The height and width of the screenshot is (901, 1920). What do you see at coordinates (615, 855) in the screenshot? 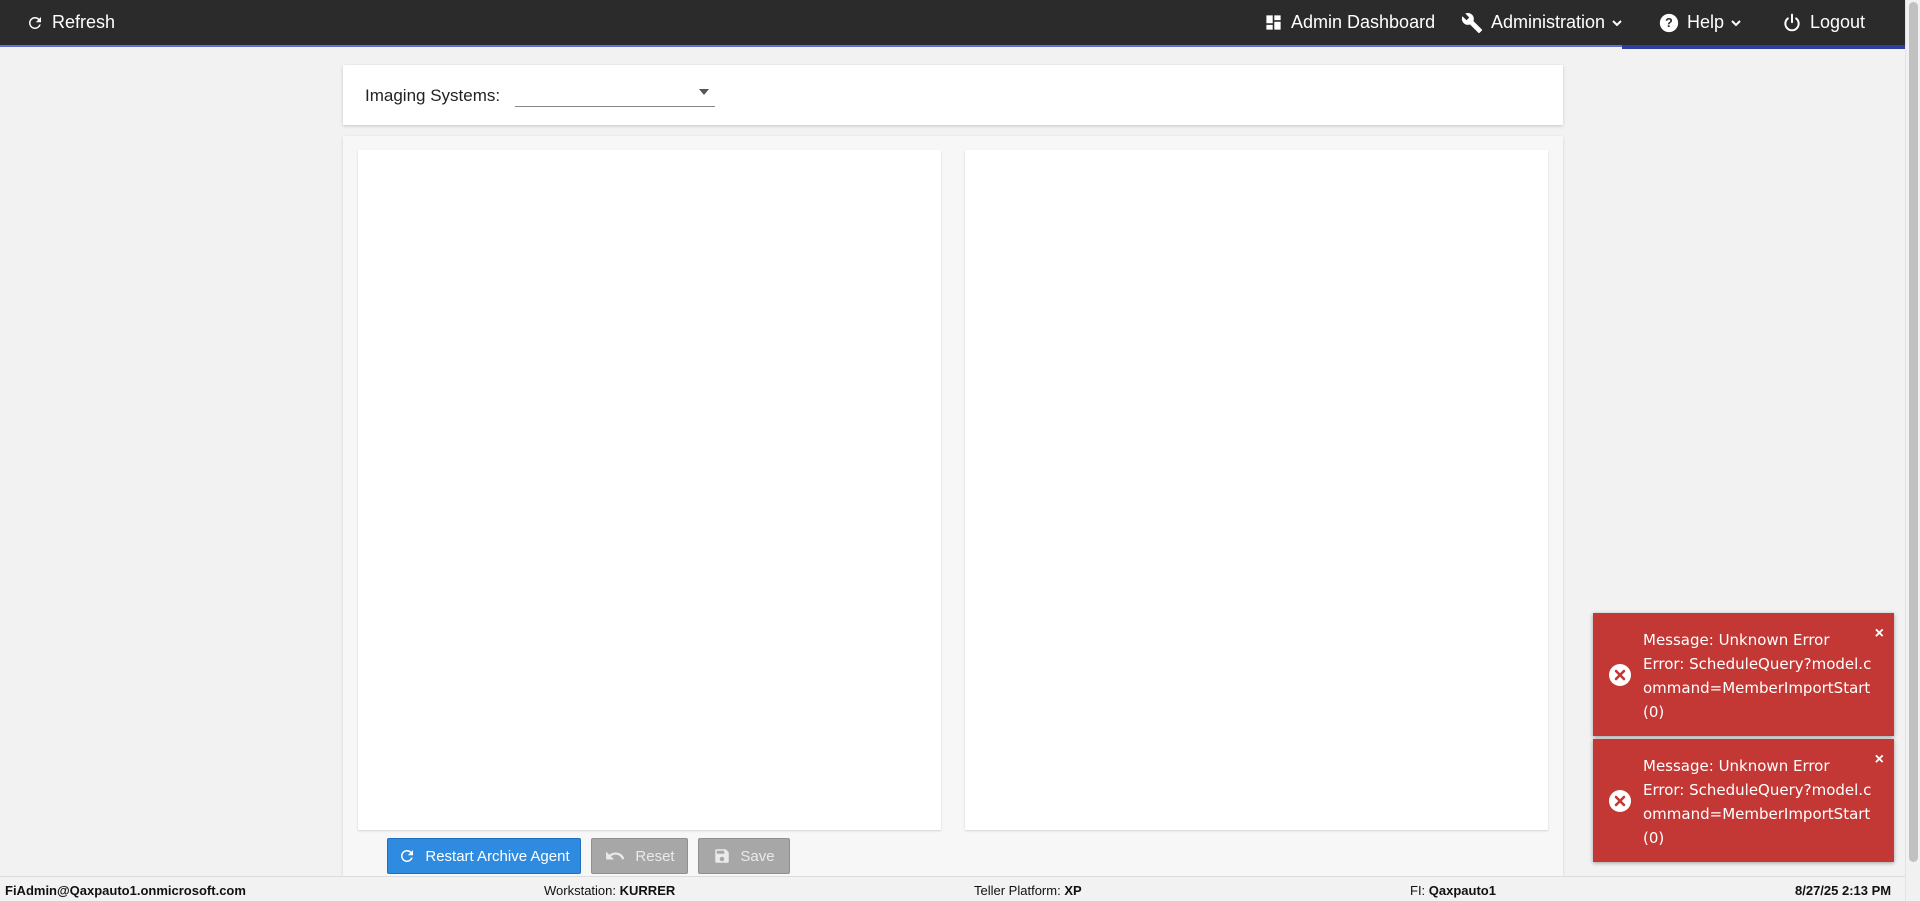
I see `undo-icon` at bounding box center [615, 855].